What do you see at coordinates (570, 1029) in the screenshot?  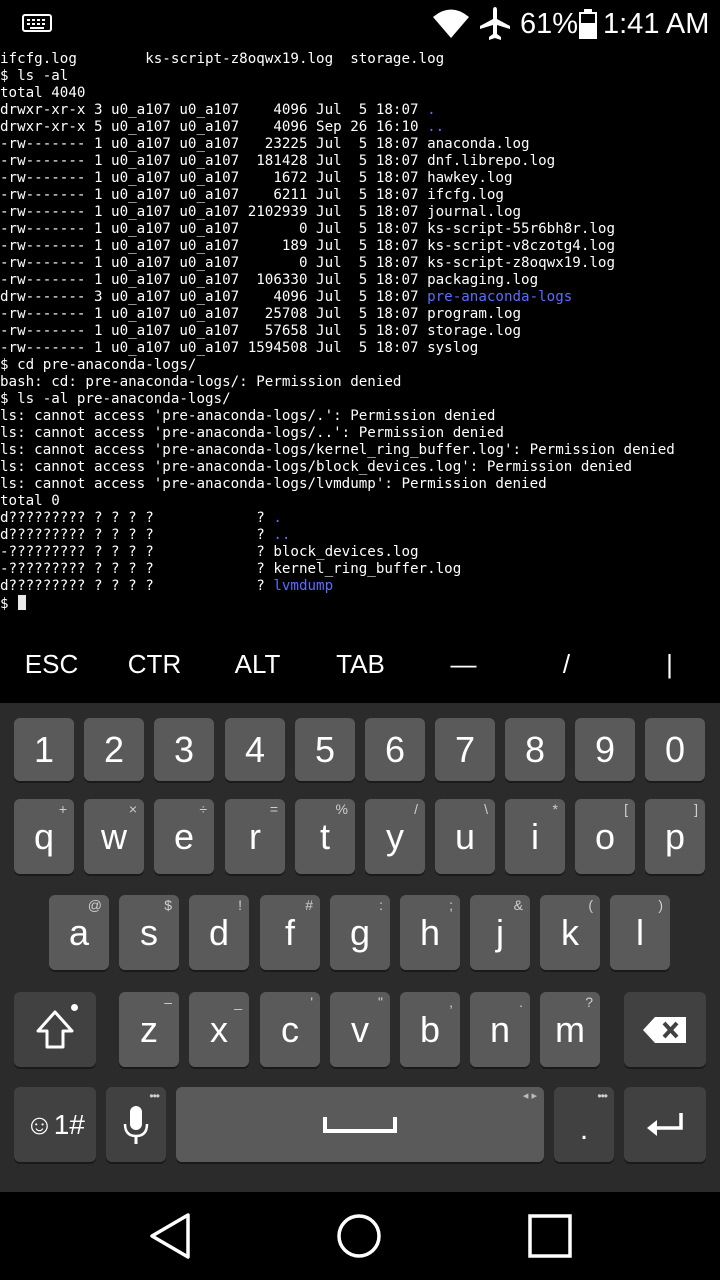 I see `key-m: ? m` at bounding box center [570, 1029].